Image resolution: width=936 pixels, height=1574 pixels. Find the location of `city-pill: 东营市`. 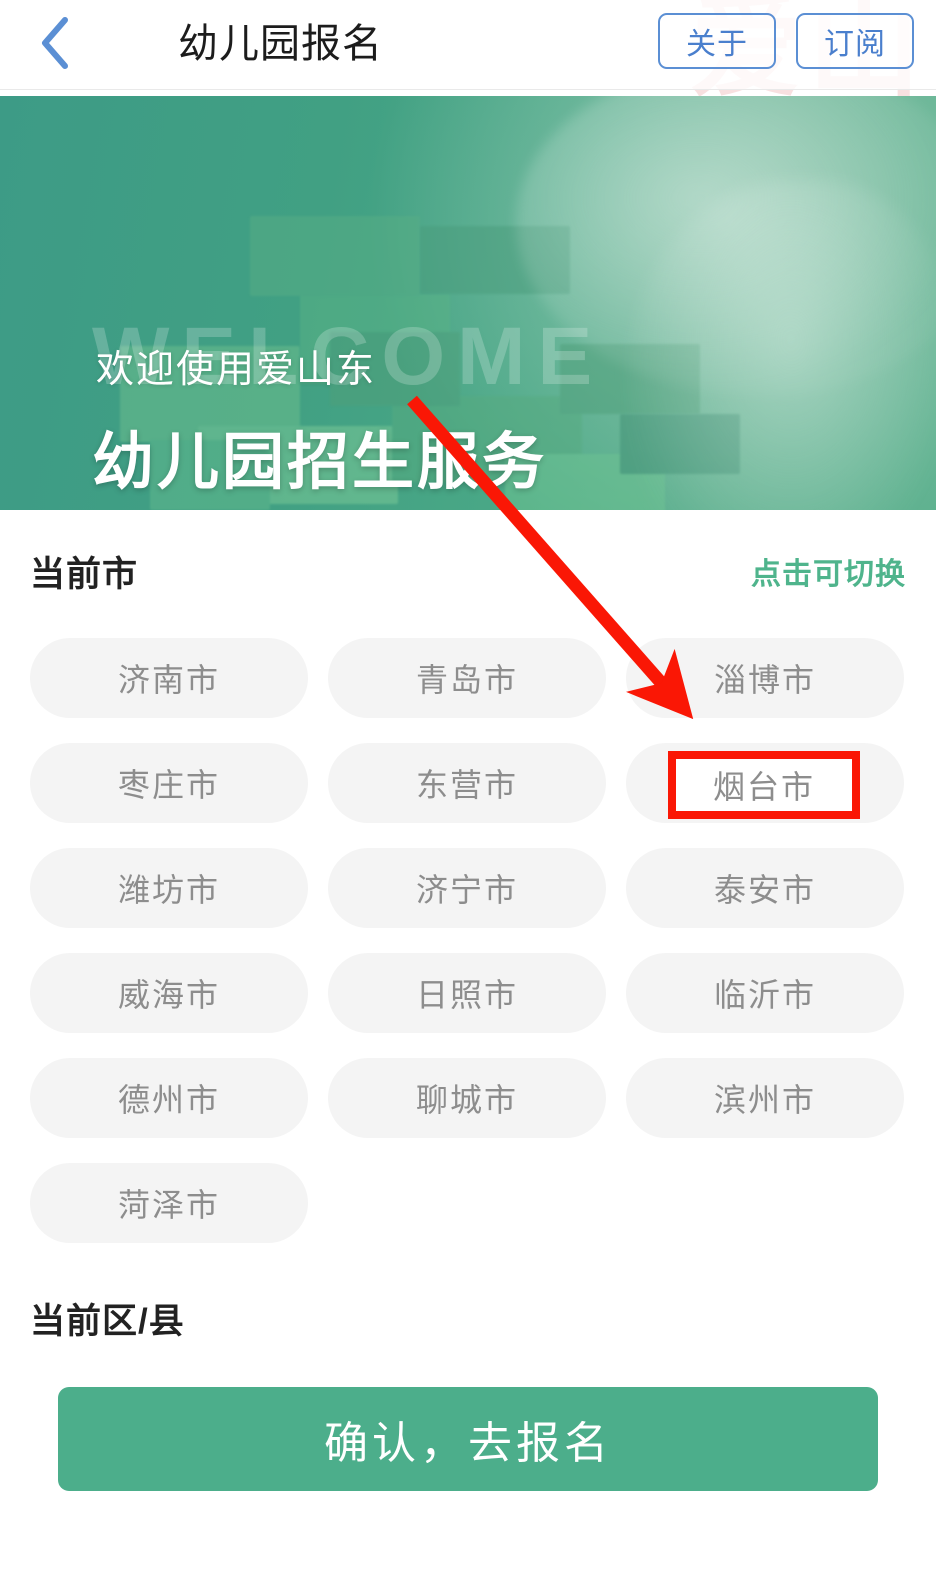

city-pill: 东营市 is located at coordinates (467, 783).